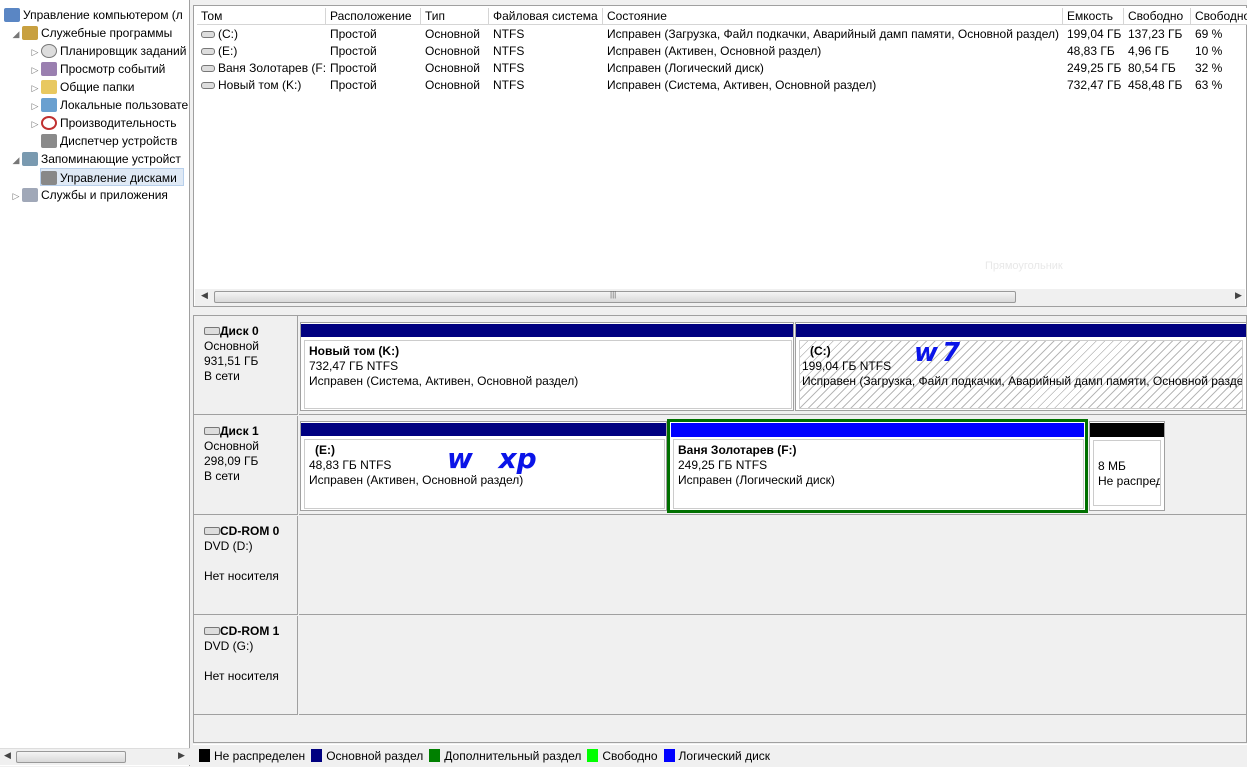 This screenshot has width=1247, height=767. What do you see at coordinates (246, 365) in the screenshot?
I see `disk-0-label: Диск 0 Основной 931,51 ГБ В сети` at bounding box center [246, 365].